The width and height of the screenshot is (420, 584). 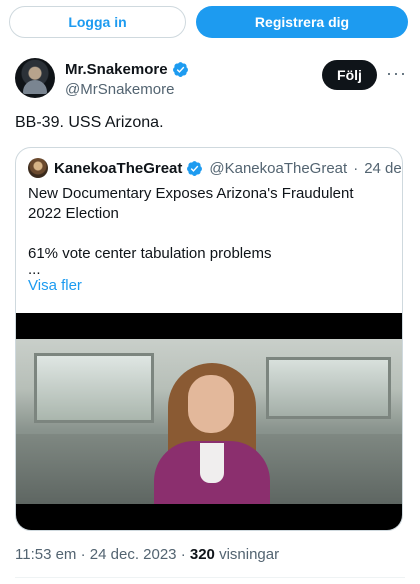 I want to click on tweet-date: 24 dec. 2023, so click(x=133, y=554).